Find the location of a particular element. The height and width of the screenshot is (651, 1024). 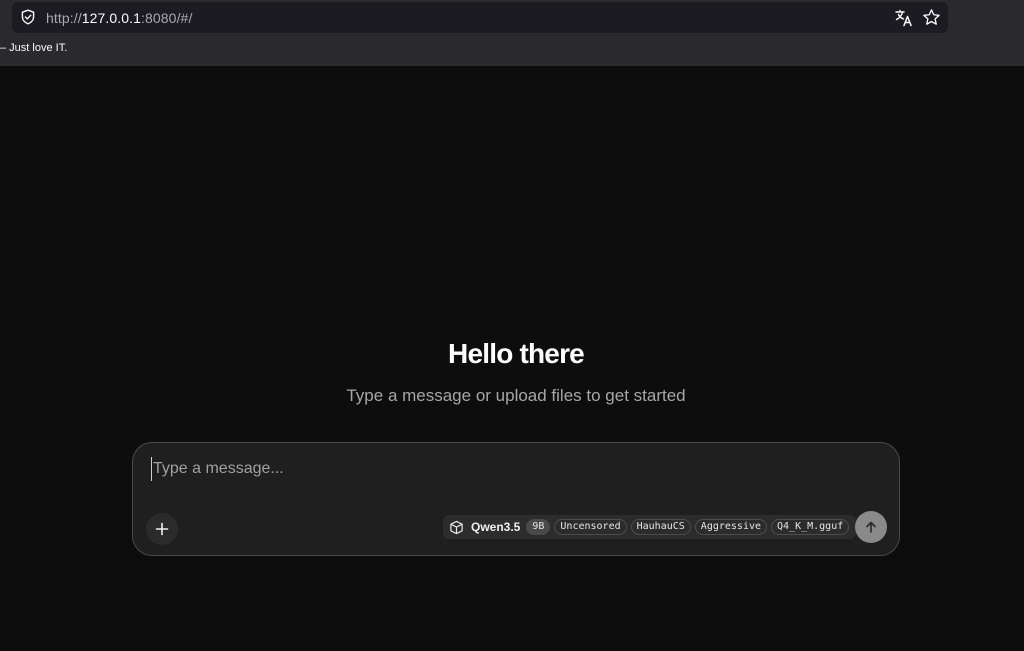

plus-icon is located at coordinates (162, 529).